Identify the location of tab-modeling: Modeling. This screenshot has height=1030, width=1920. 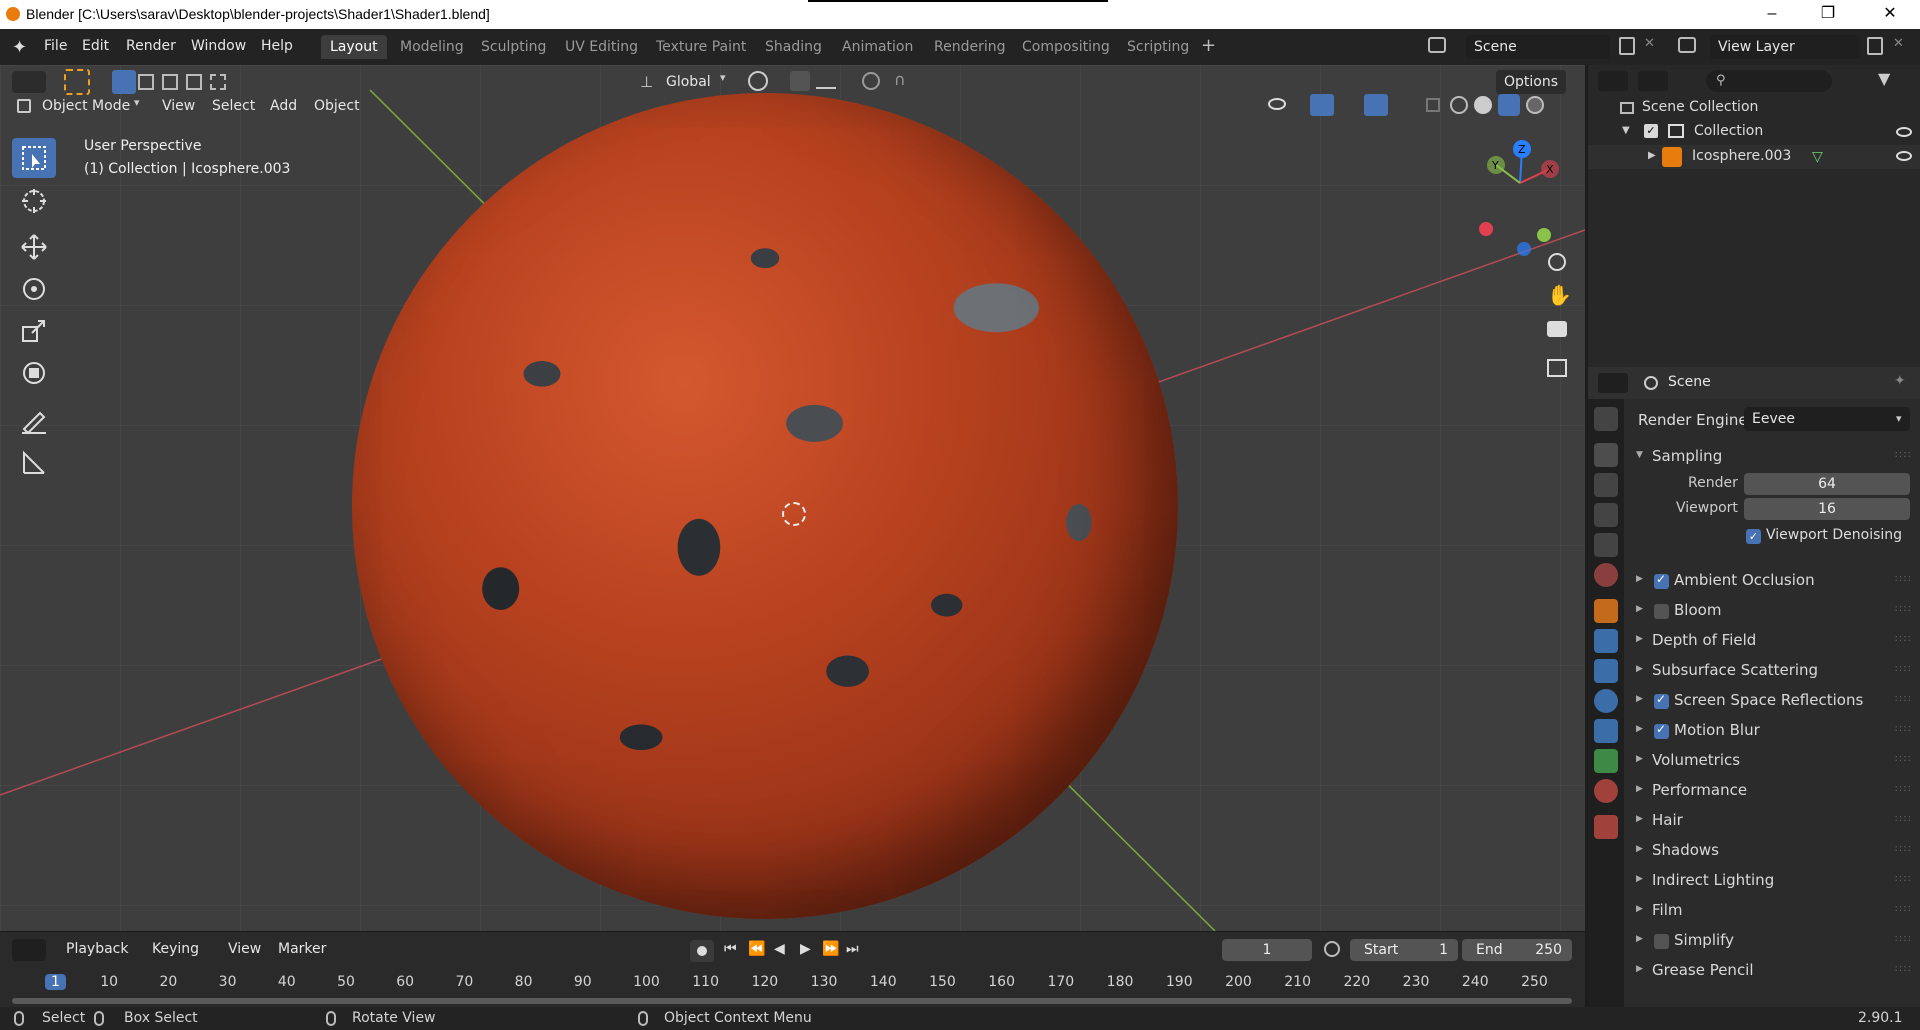
(432, 47).